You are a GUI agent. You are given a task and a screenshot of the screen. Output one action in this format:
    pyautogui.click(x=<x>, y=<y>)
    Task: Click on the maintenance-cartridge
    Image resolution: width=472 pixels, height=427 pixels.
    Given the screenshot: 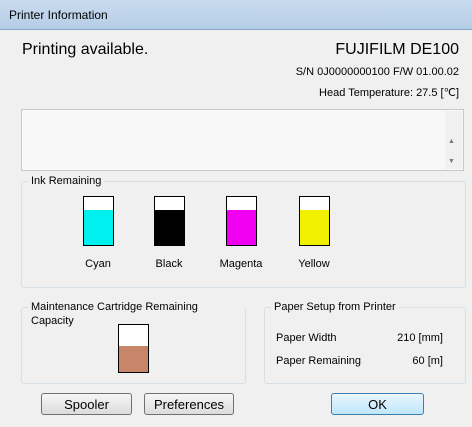 What is the action you would take?
    pyautogui.click(x=133, y=348)
    